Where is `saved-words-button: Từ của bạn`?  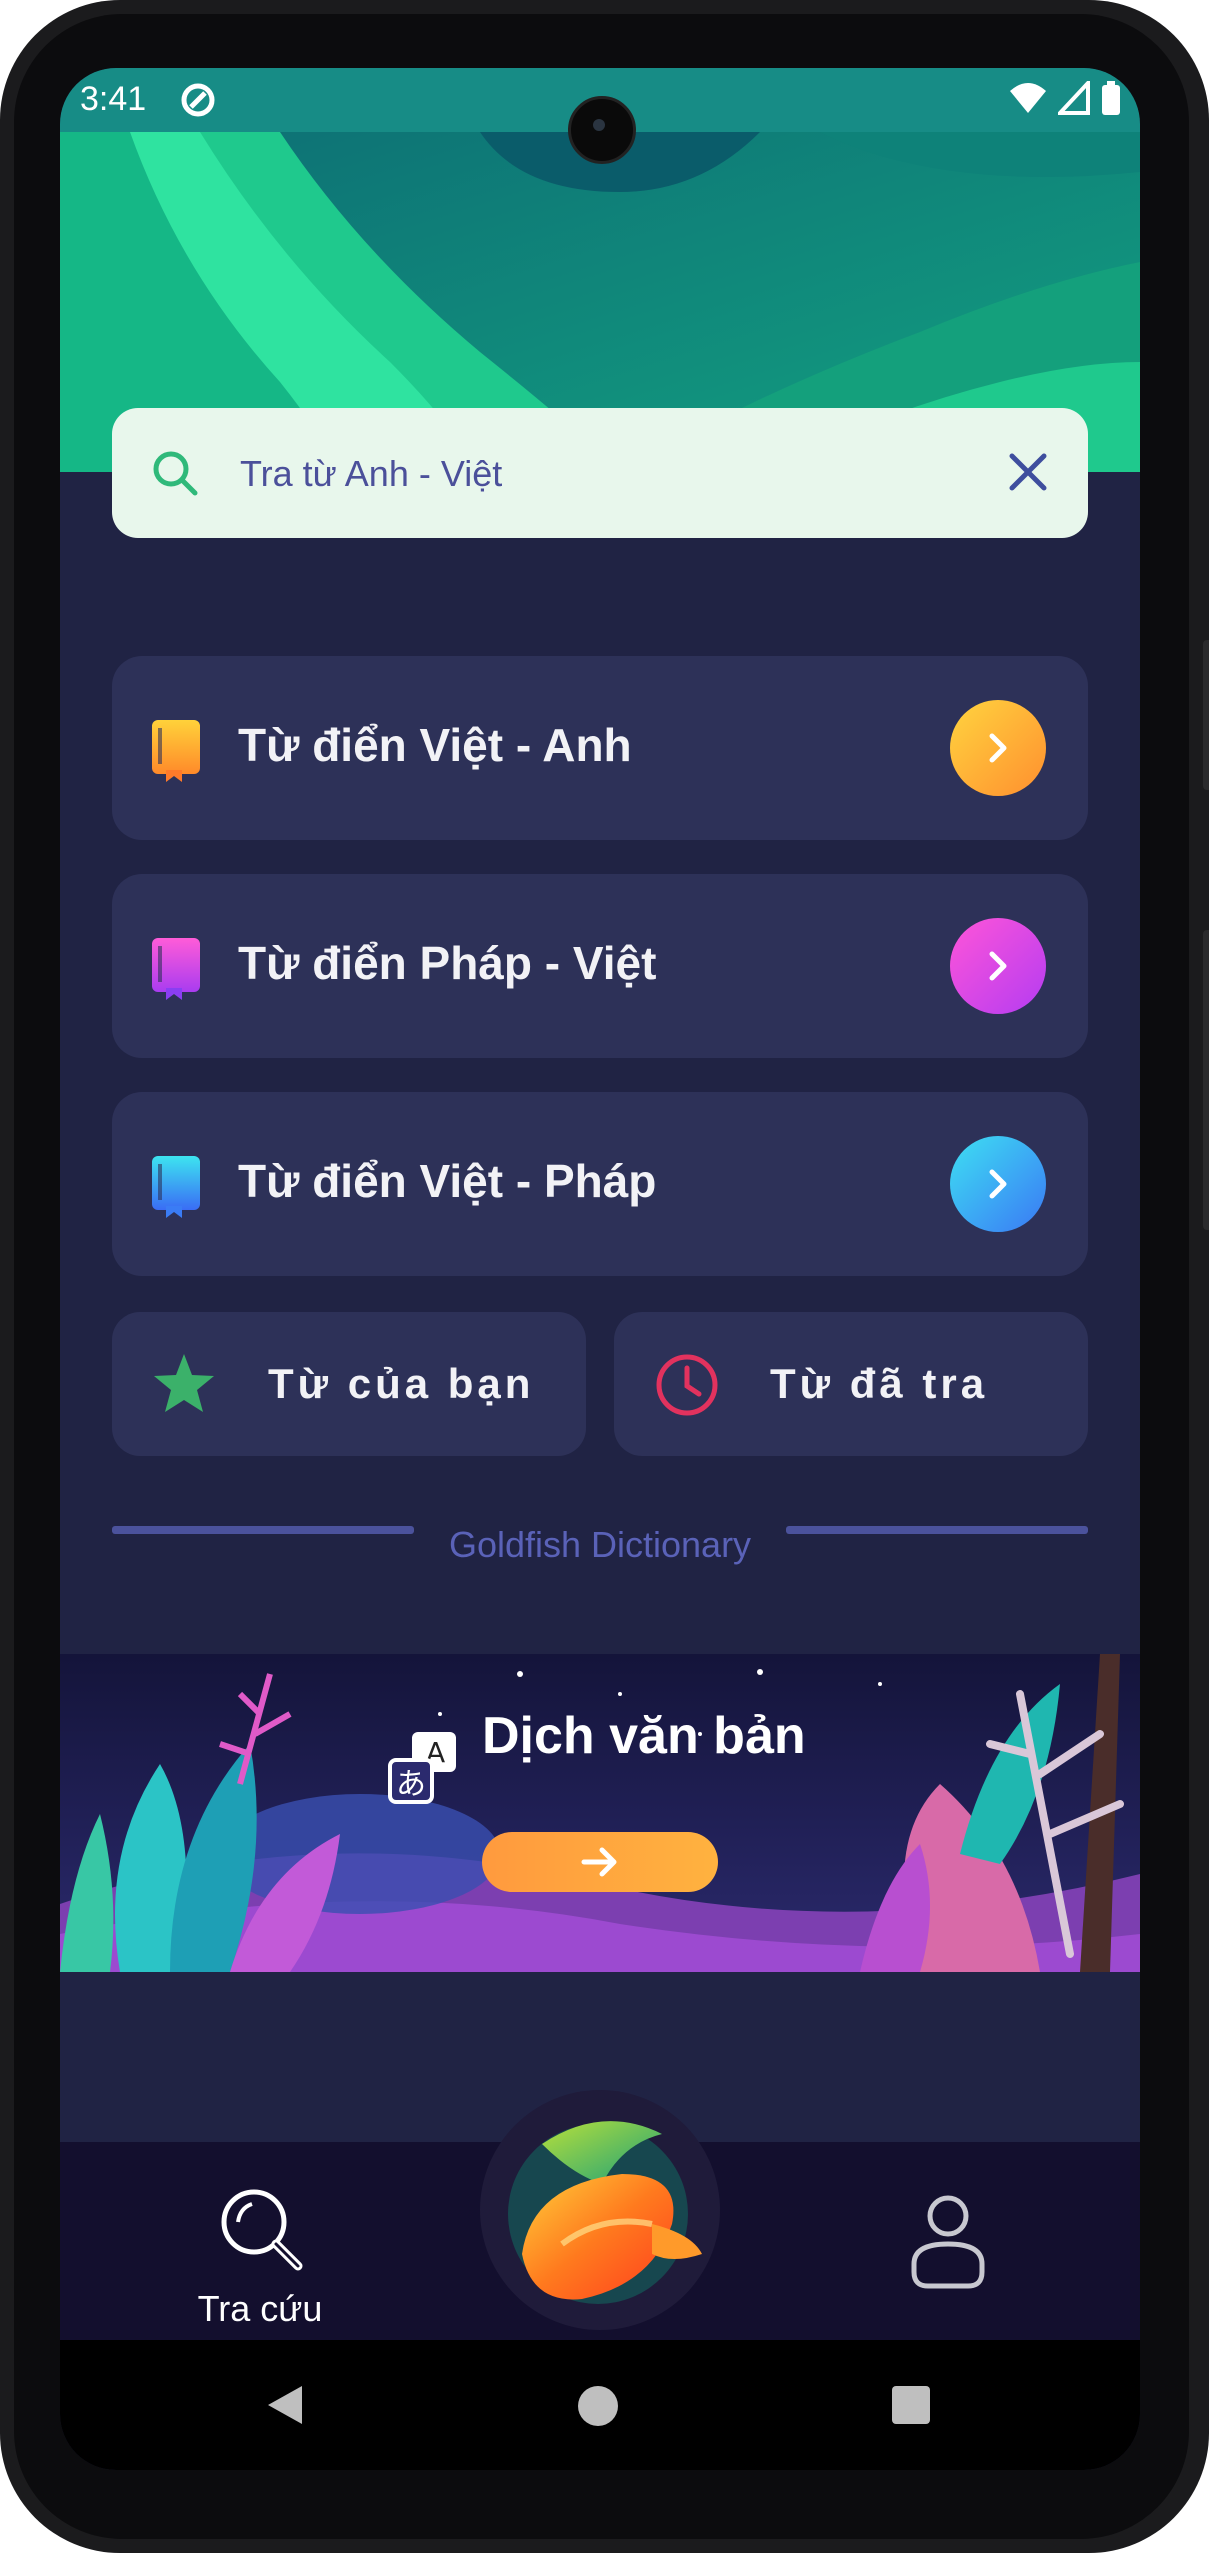
saved-words-button: Từ của bạn is located at coordinates (349, 1384).